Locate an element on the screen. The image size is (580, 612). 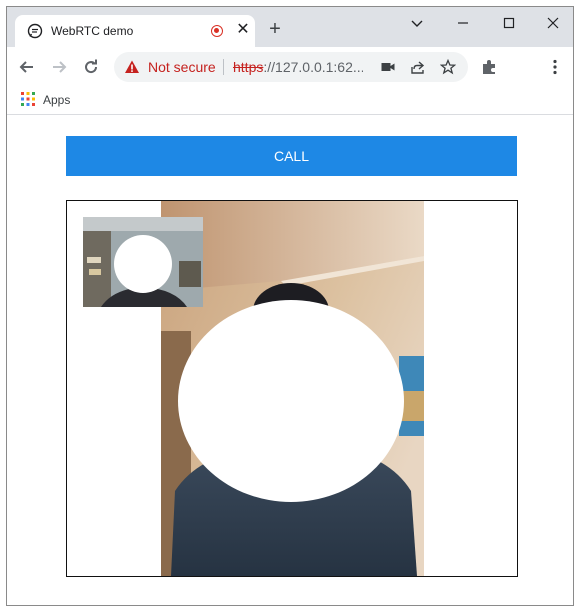
back-arrow-icon is located at coordinates (27, 67).